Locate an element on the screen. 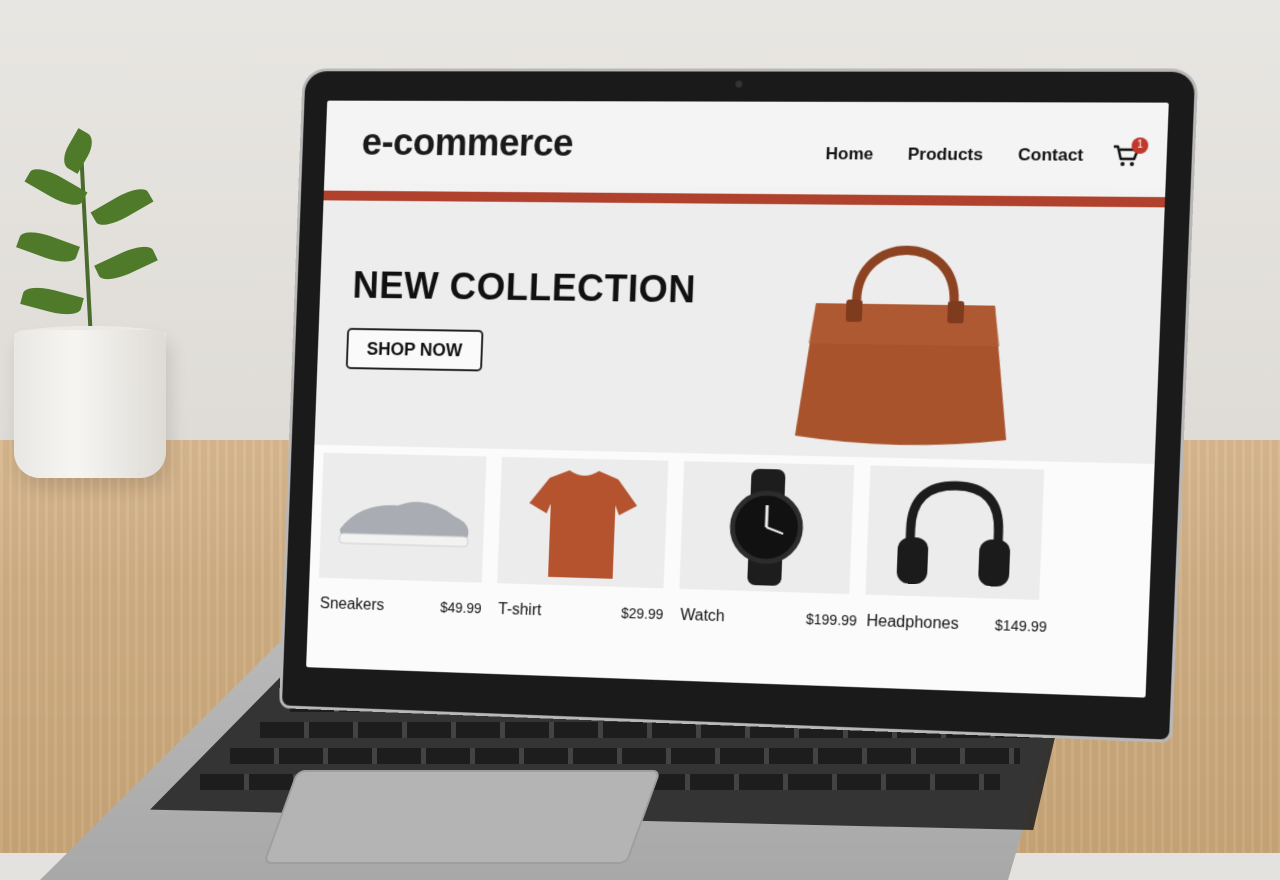  product-name: Watch is located at coordinates (703, 616).